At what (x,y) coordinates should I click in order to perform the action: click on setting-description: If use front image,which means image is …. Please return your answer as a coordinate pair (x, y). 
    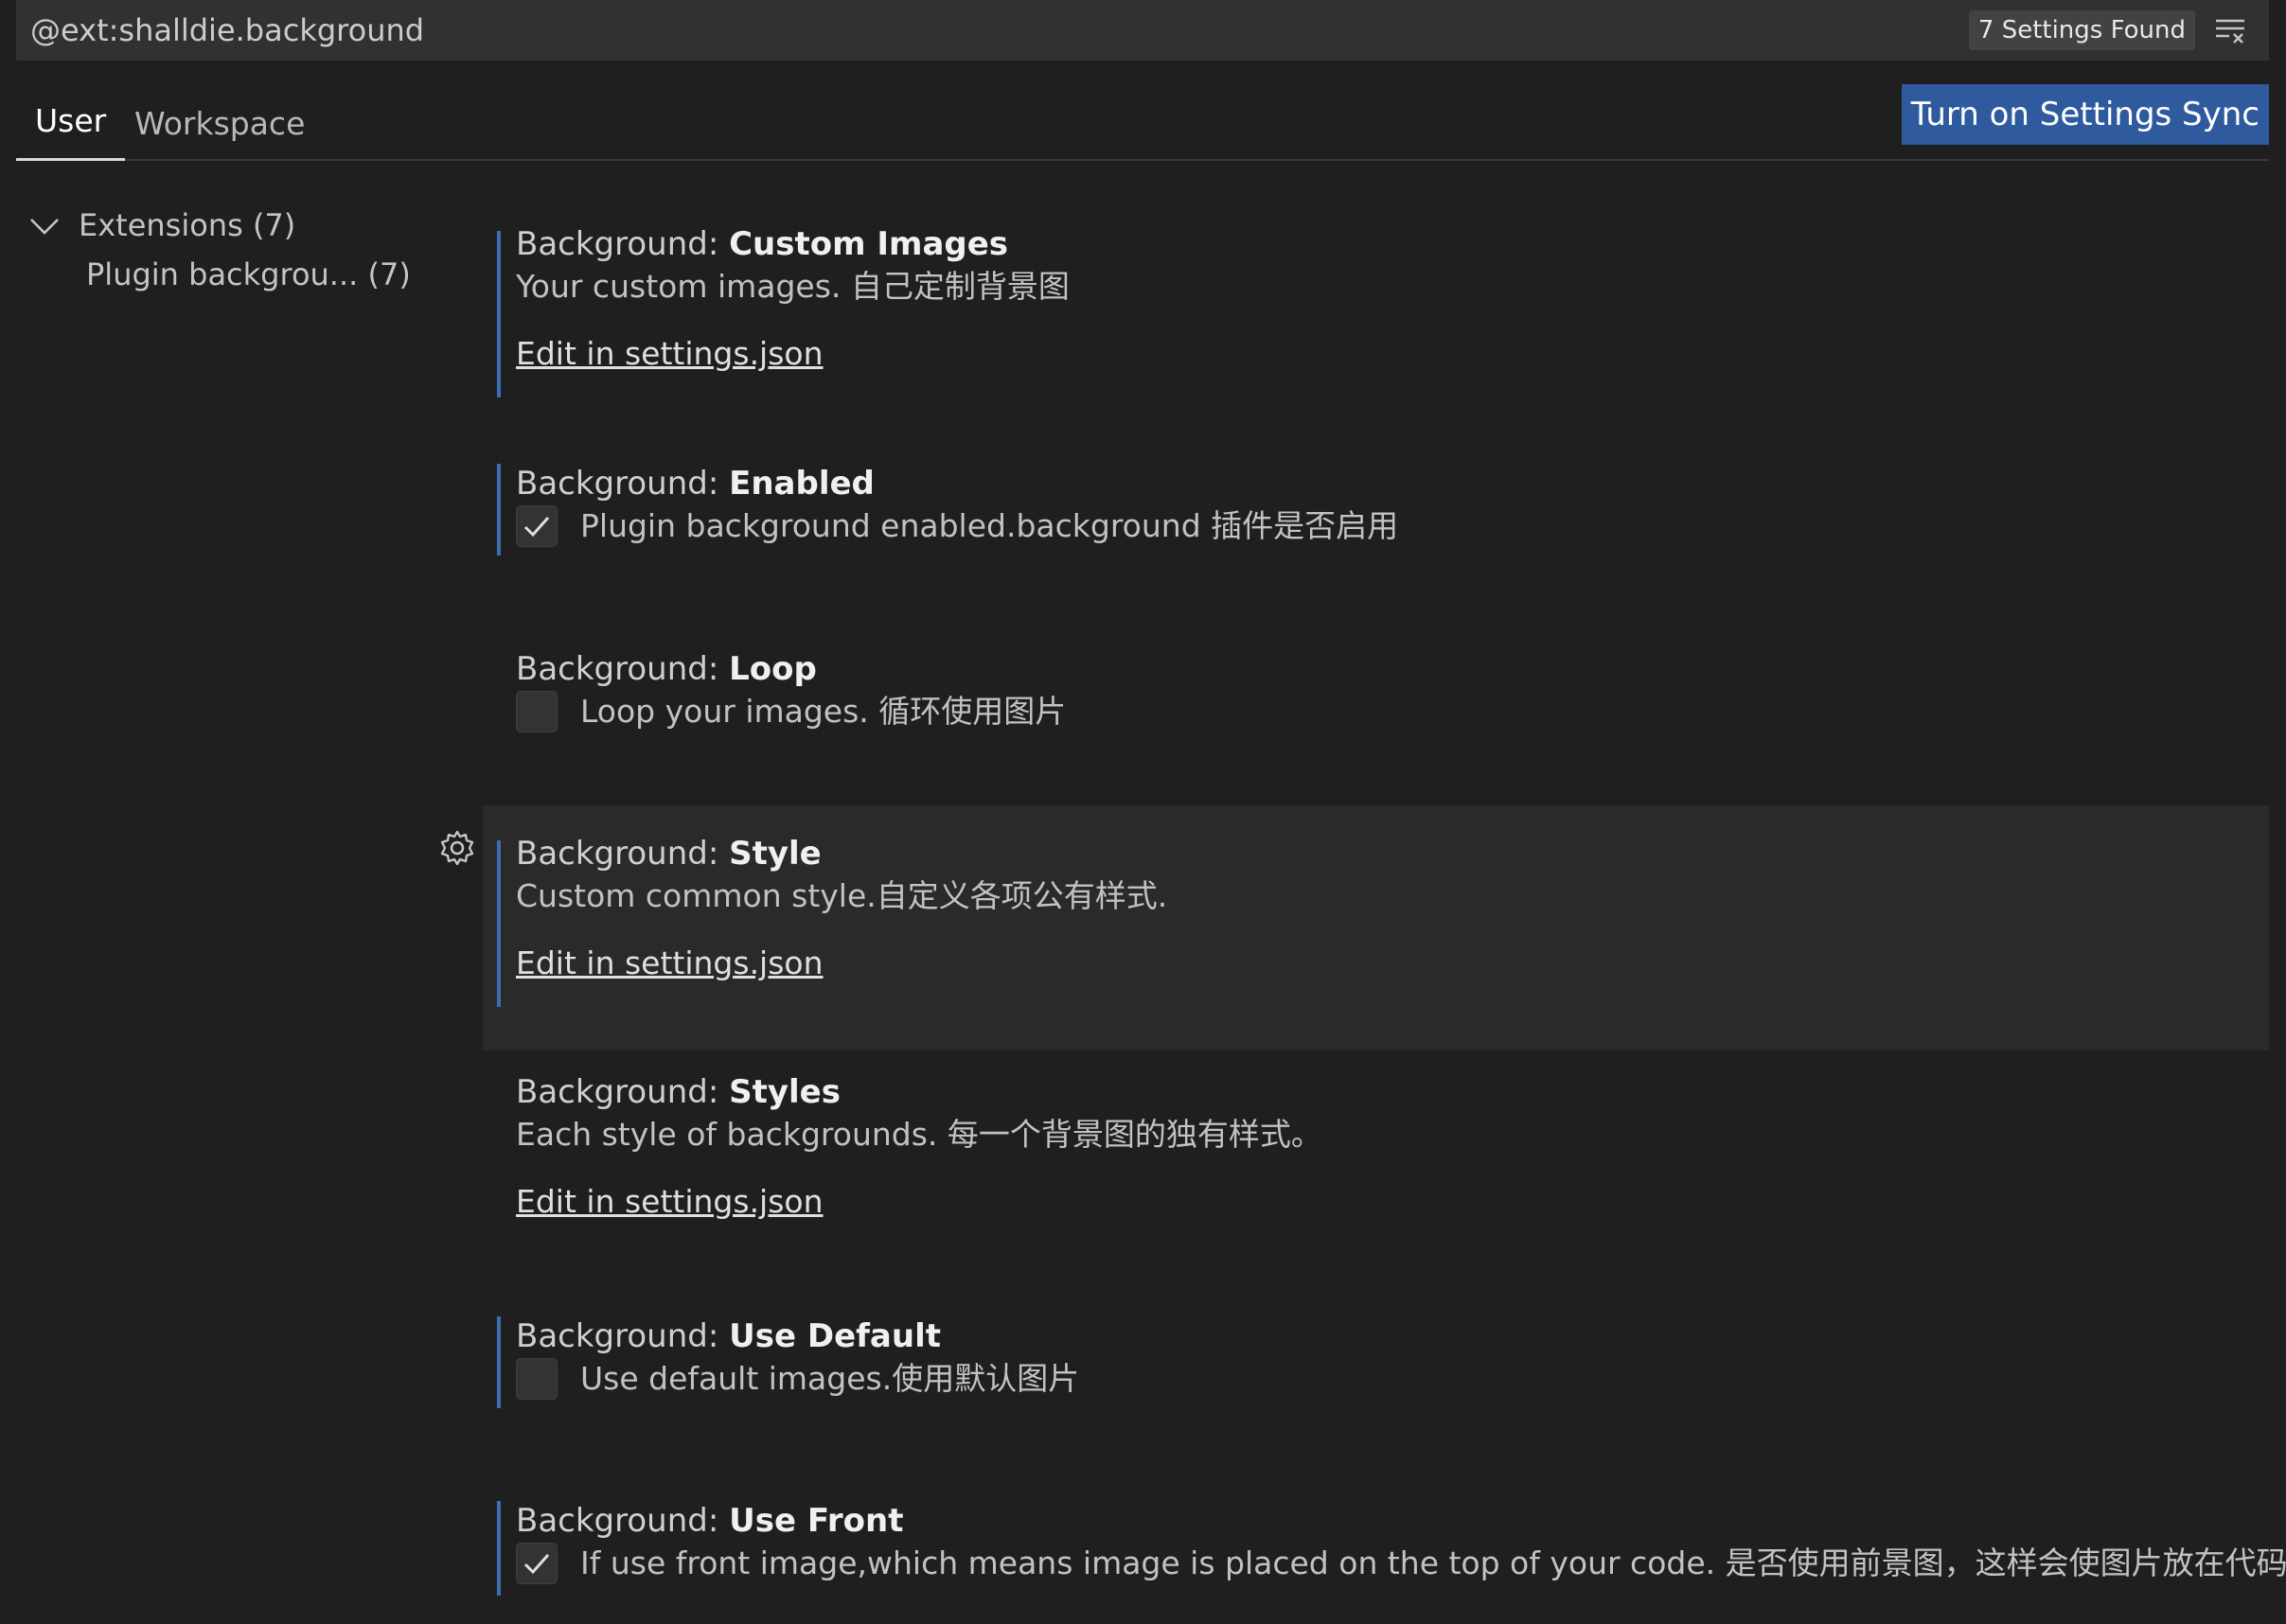
    Looking at the image, I should click on (1433, 1563).